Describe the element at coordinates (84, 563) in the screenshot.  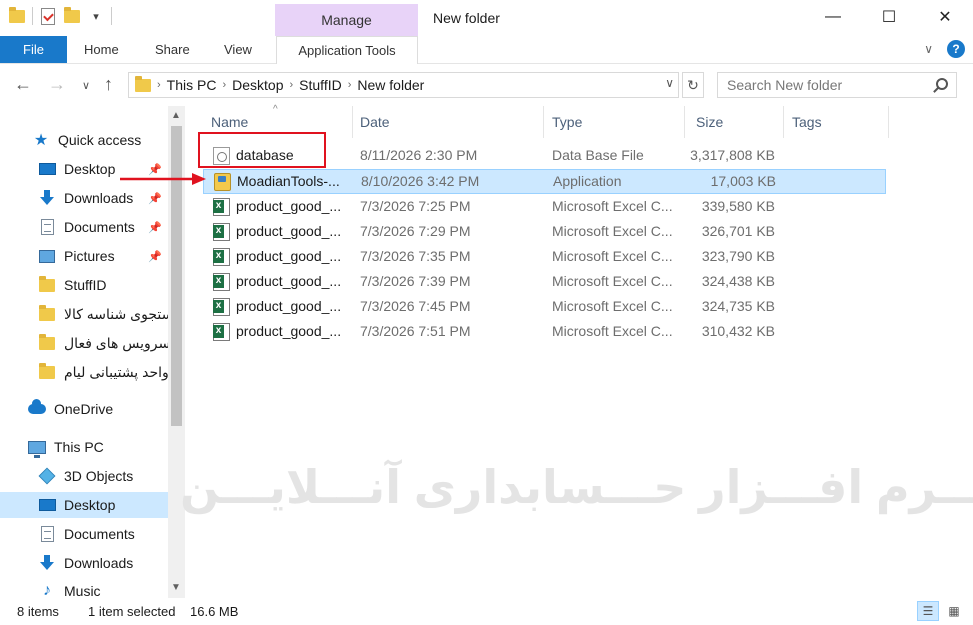
I see `nav-downloads: Downloads` at that location.